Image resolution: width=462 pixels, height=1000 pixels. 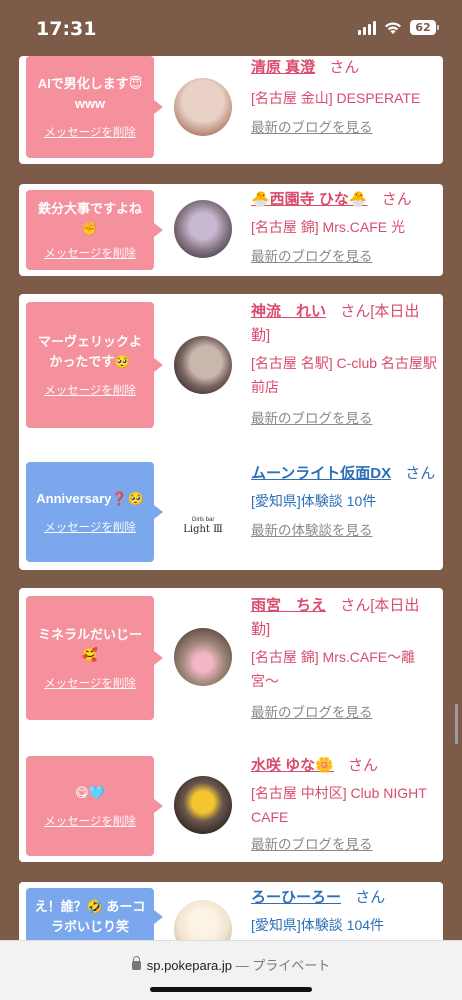 What do you see at coordinates (231, 28) in the screenshot?
I see `status-bar: 17:31 62` at bounding box center [231, 28].